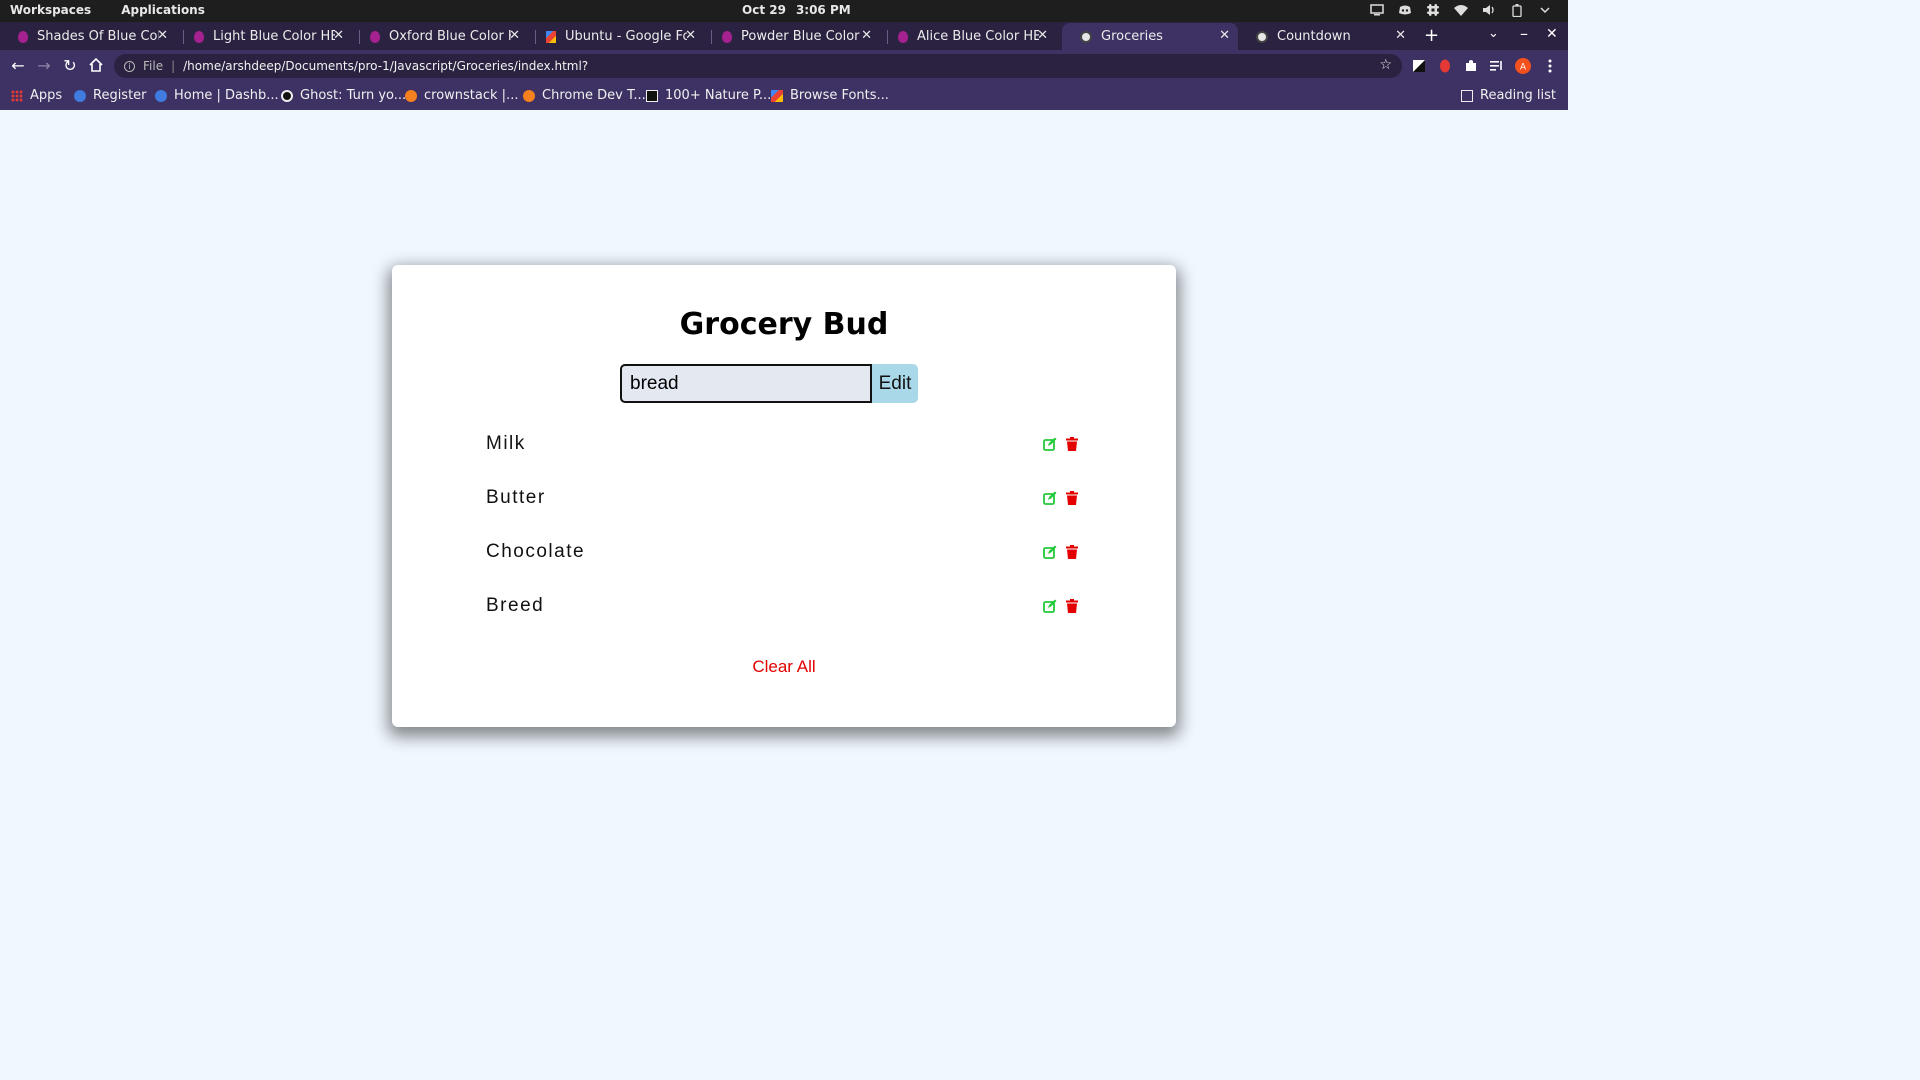  Describe the element at coordinates (1493, 33) in the screenshot. I see `tab-search-chevron-icon: ⌄` at that location.